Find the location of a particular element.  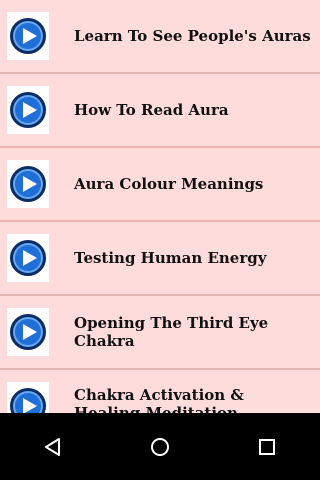

system-navigation-bar is located at coordinates (160, 446).